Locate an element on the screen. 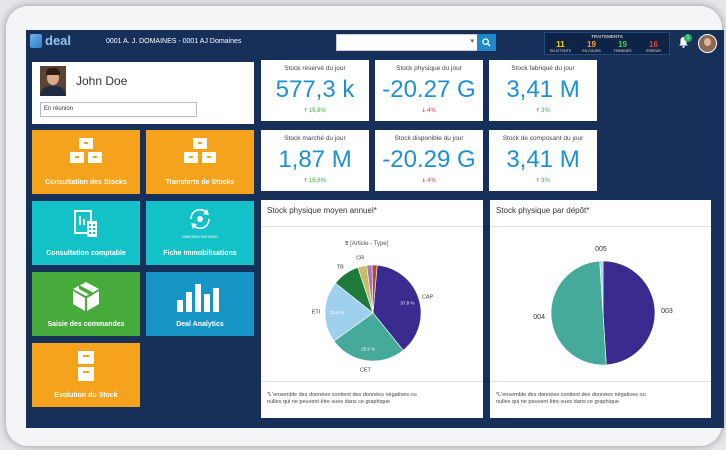  logo-text: deal is located at coordinates (58, 40).